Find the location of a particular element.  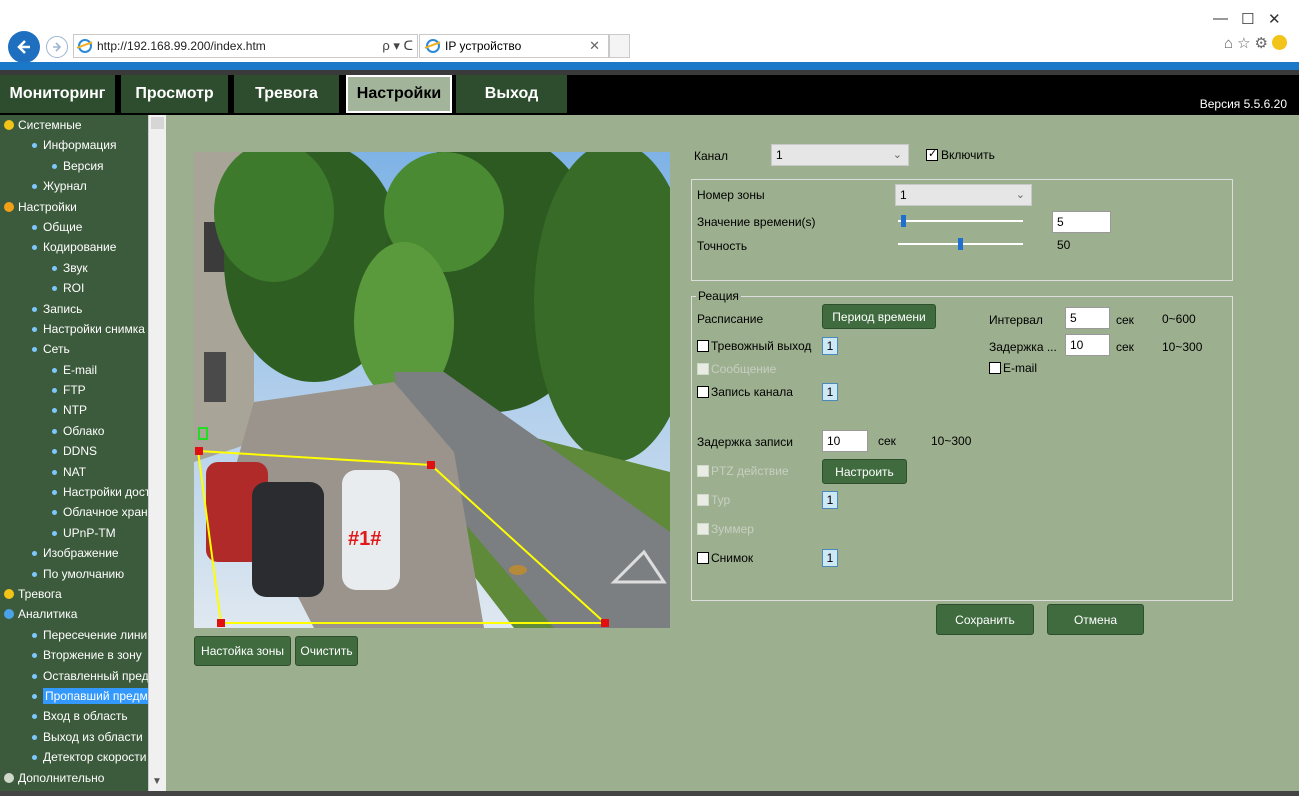

back-button is located at coordinates (24, 47).